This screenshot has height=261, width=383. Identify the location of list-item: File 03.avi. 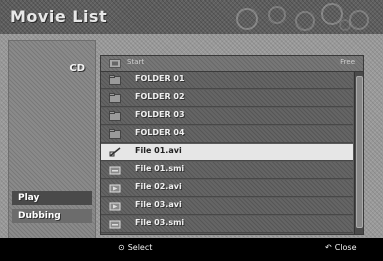
(227, 206).